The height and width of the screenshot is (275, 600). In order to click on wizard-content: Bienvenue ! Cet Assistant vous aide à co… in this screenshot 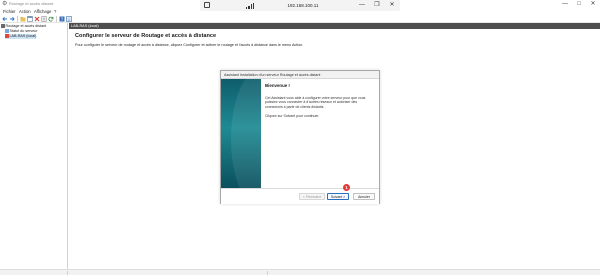, I will do `click(320, 100)`.